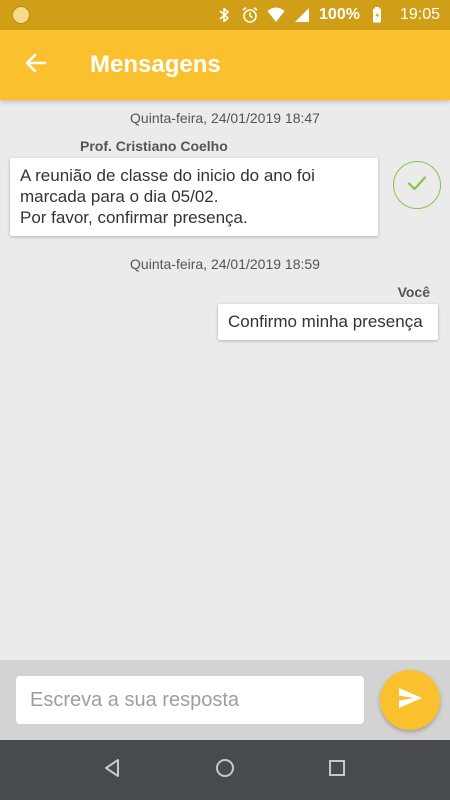  I want to click on back-button, so click(36, 65).